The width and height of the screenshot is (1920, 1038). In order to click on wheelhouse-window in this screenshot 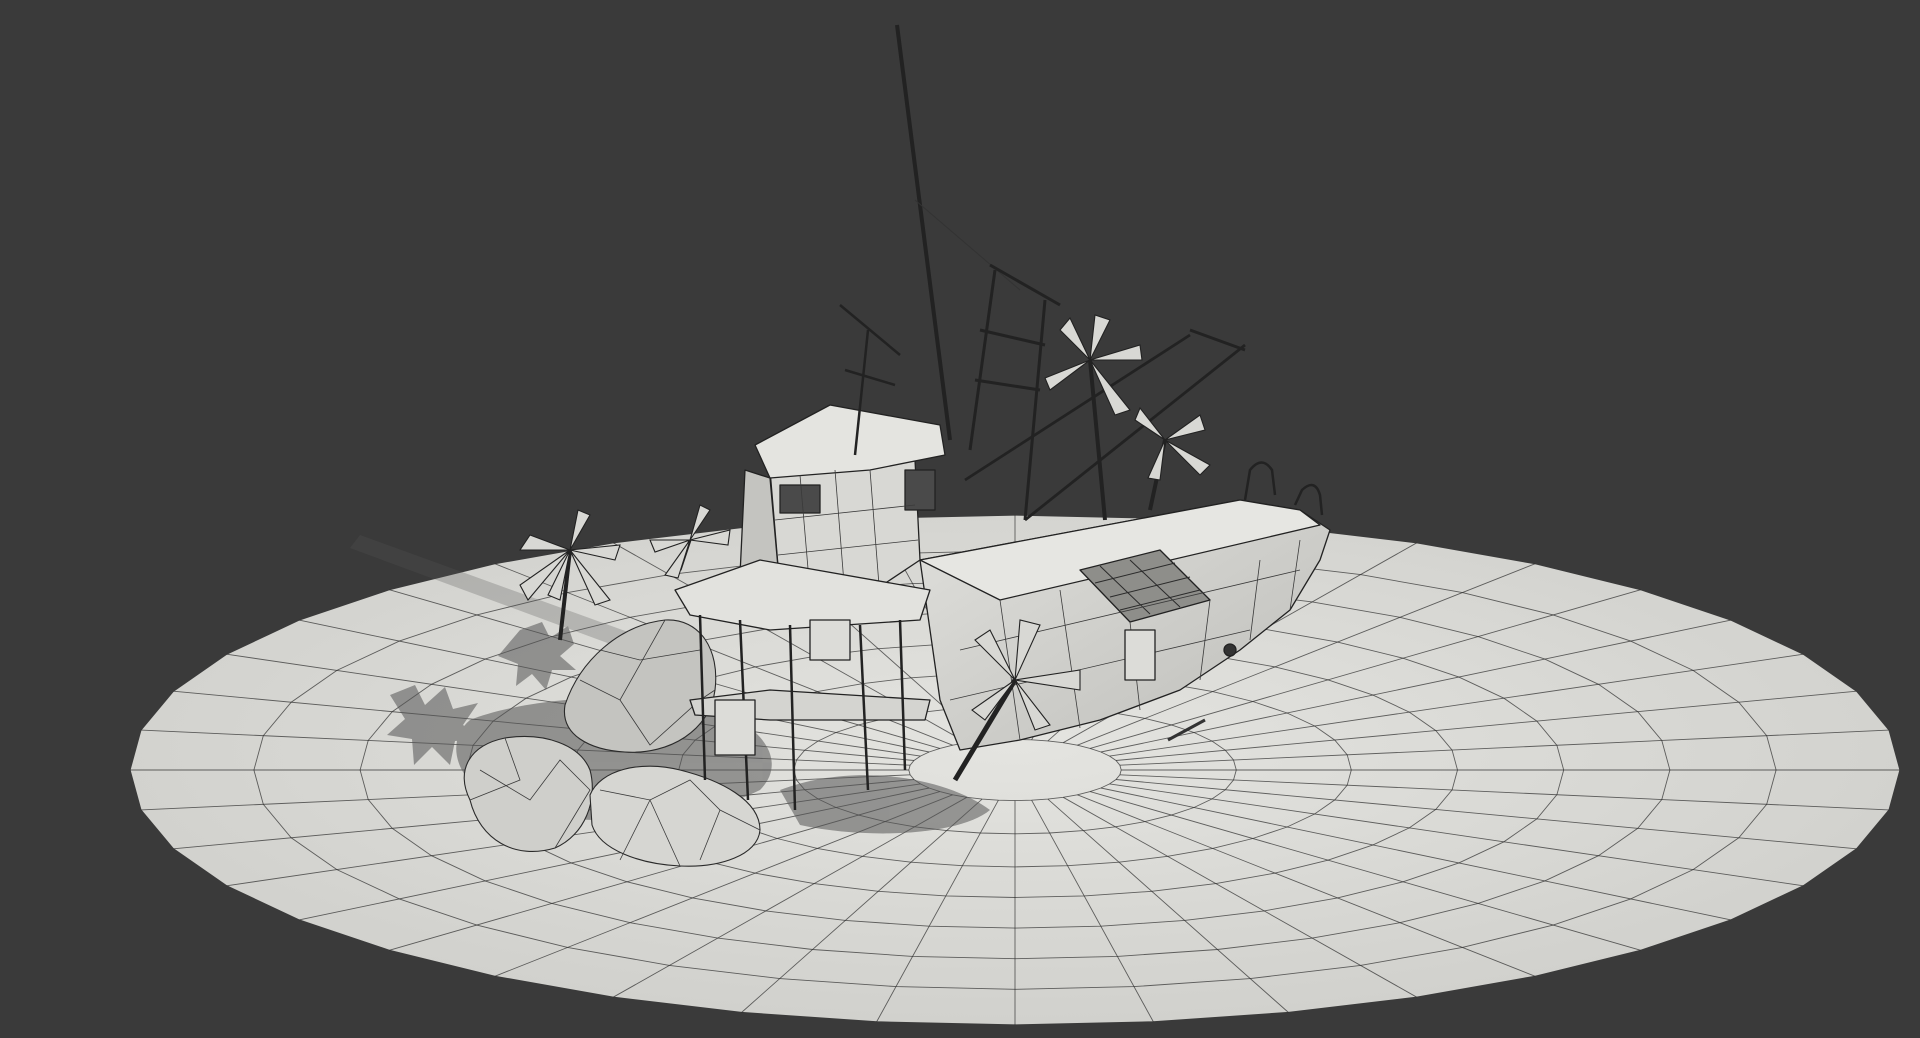, I will do `click(800, 499)`.